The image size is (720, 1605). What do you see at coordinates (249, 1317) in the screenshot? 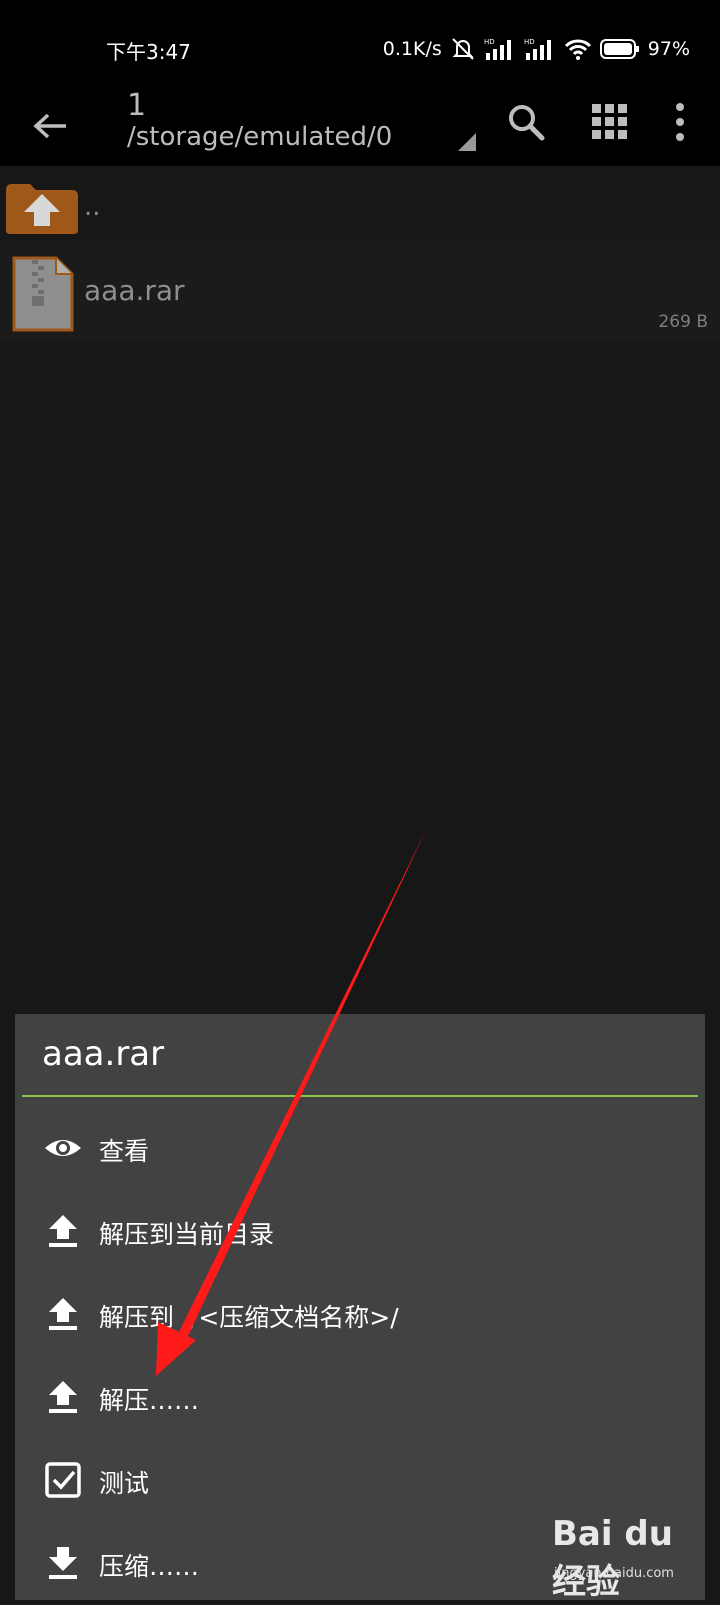
I see `menu-item-label: 解压到 ./<压缩文档名称>/` at bounding box center [249, 1317].